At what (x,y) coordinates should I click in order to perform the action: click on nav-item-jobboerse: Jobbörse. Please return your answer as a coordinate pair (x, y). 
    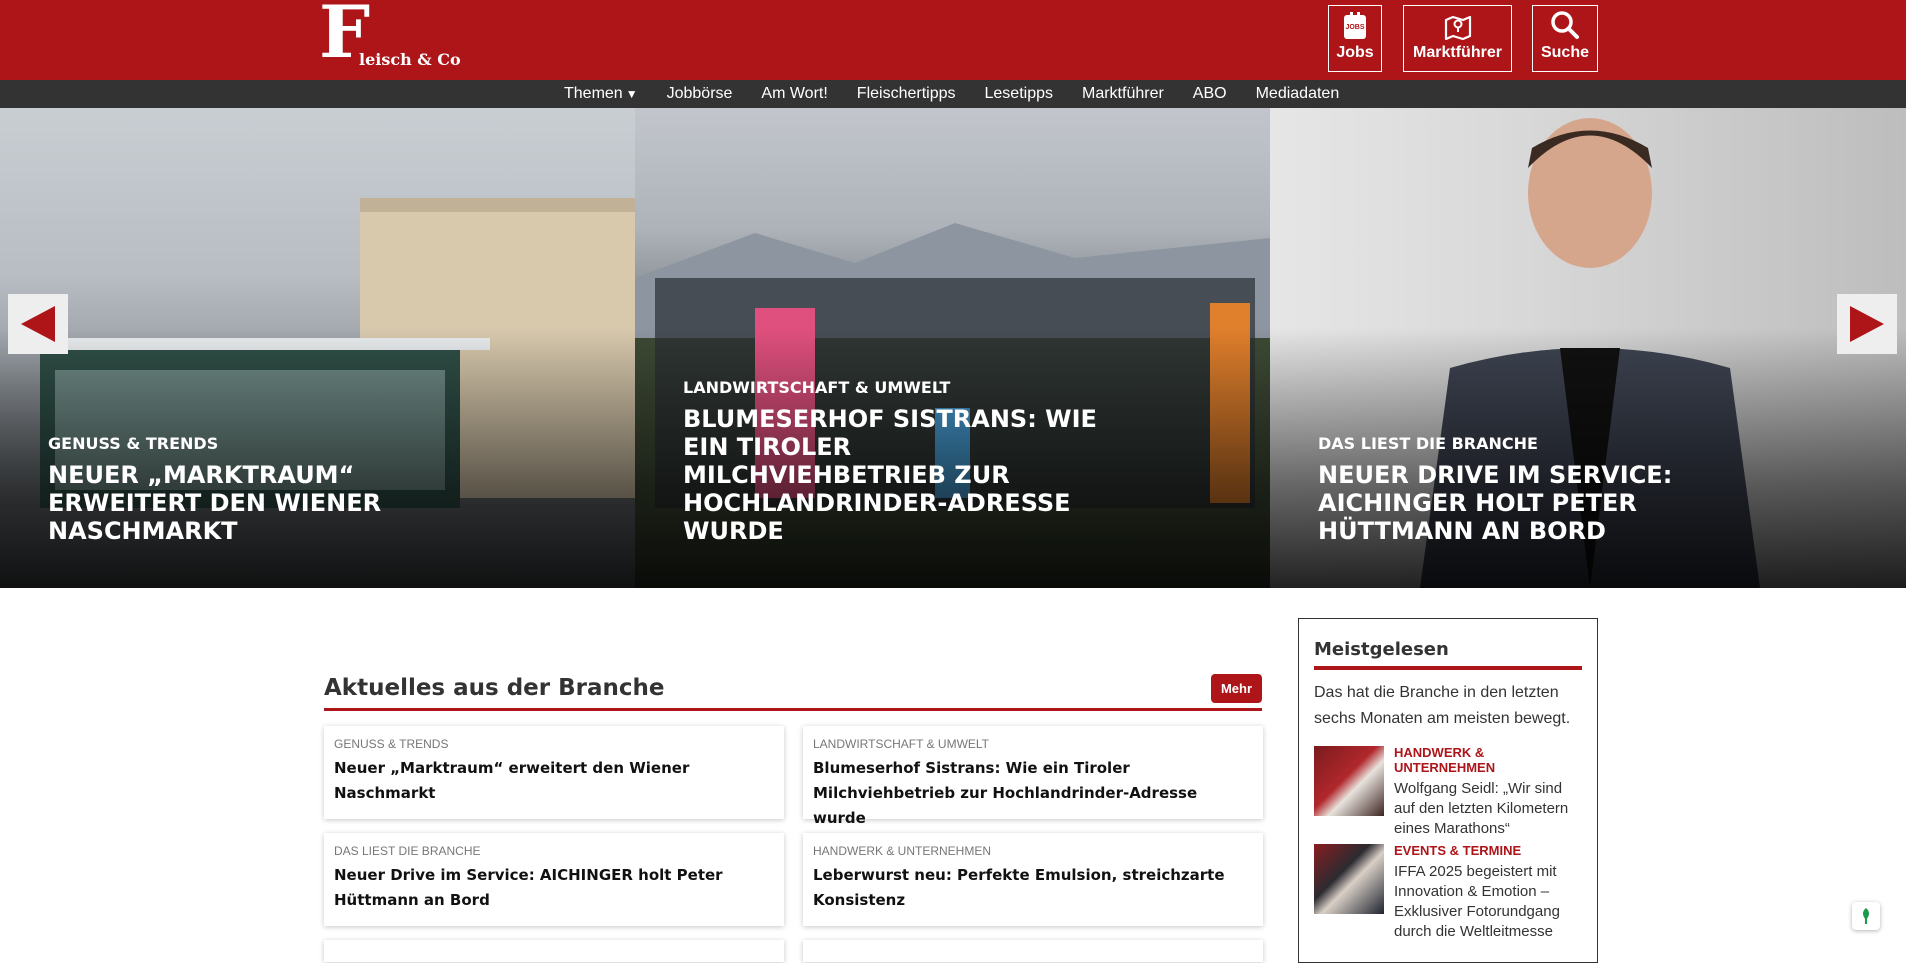
    Looking at the image, I should click on (700, 94).